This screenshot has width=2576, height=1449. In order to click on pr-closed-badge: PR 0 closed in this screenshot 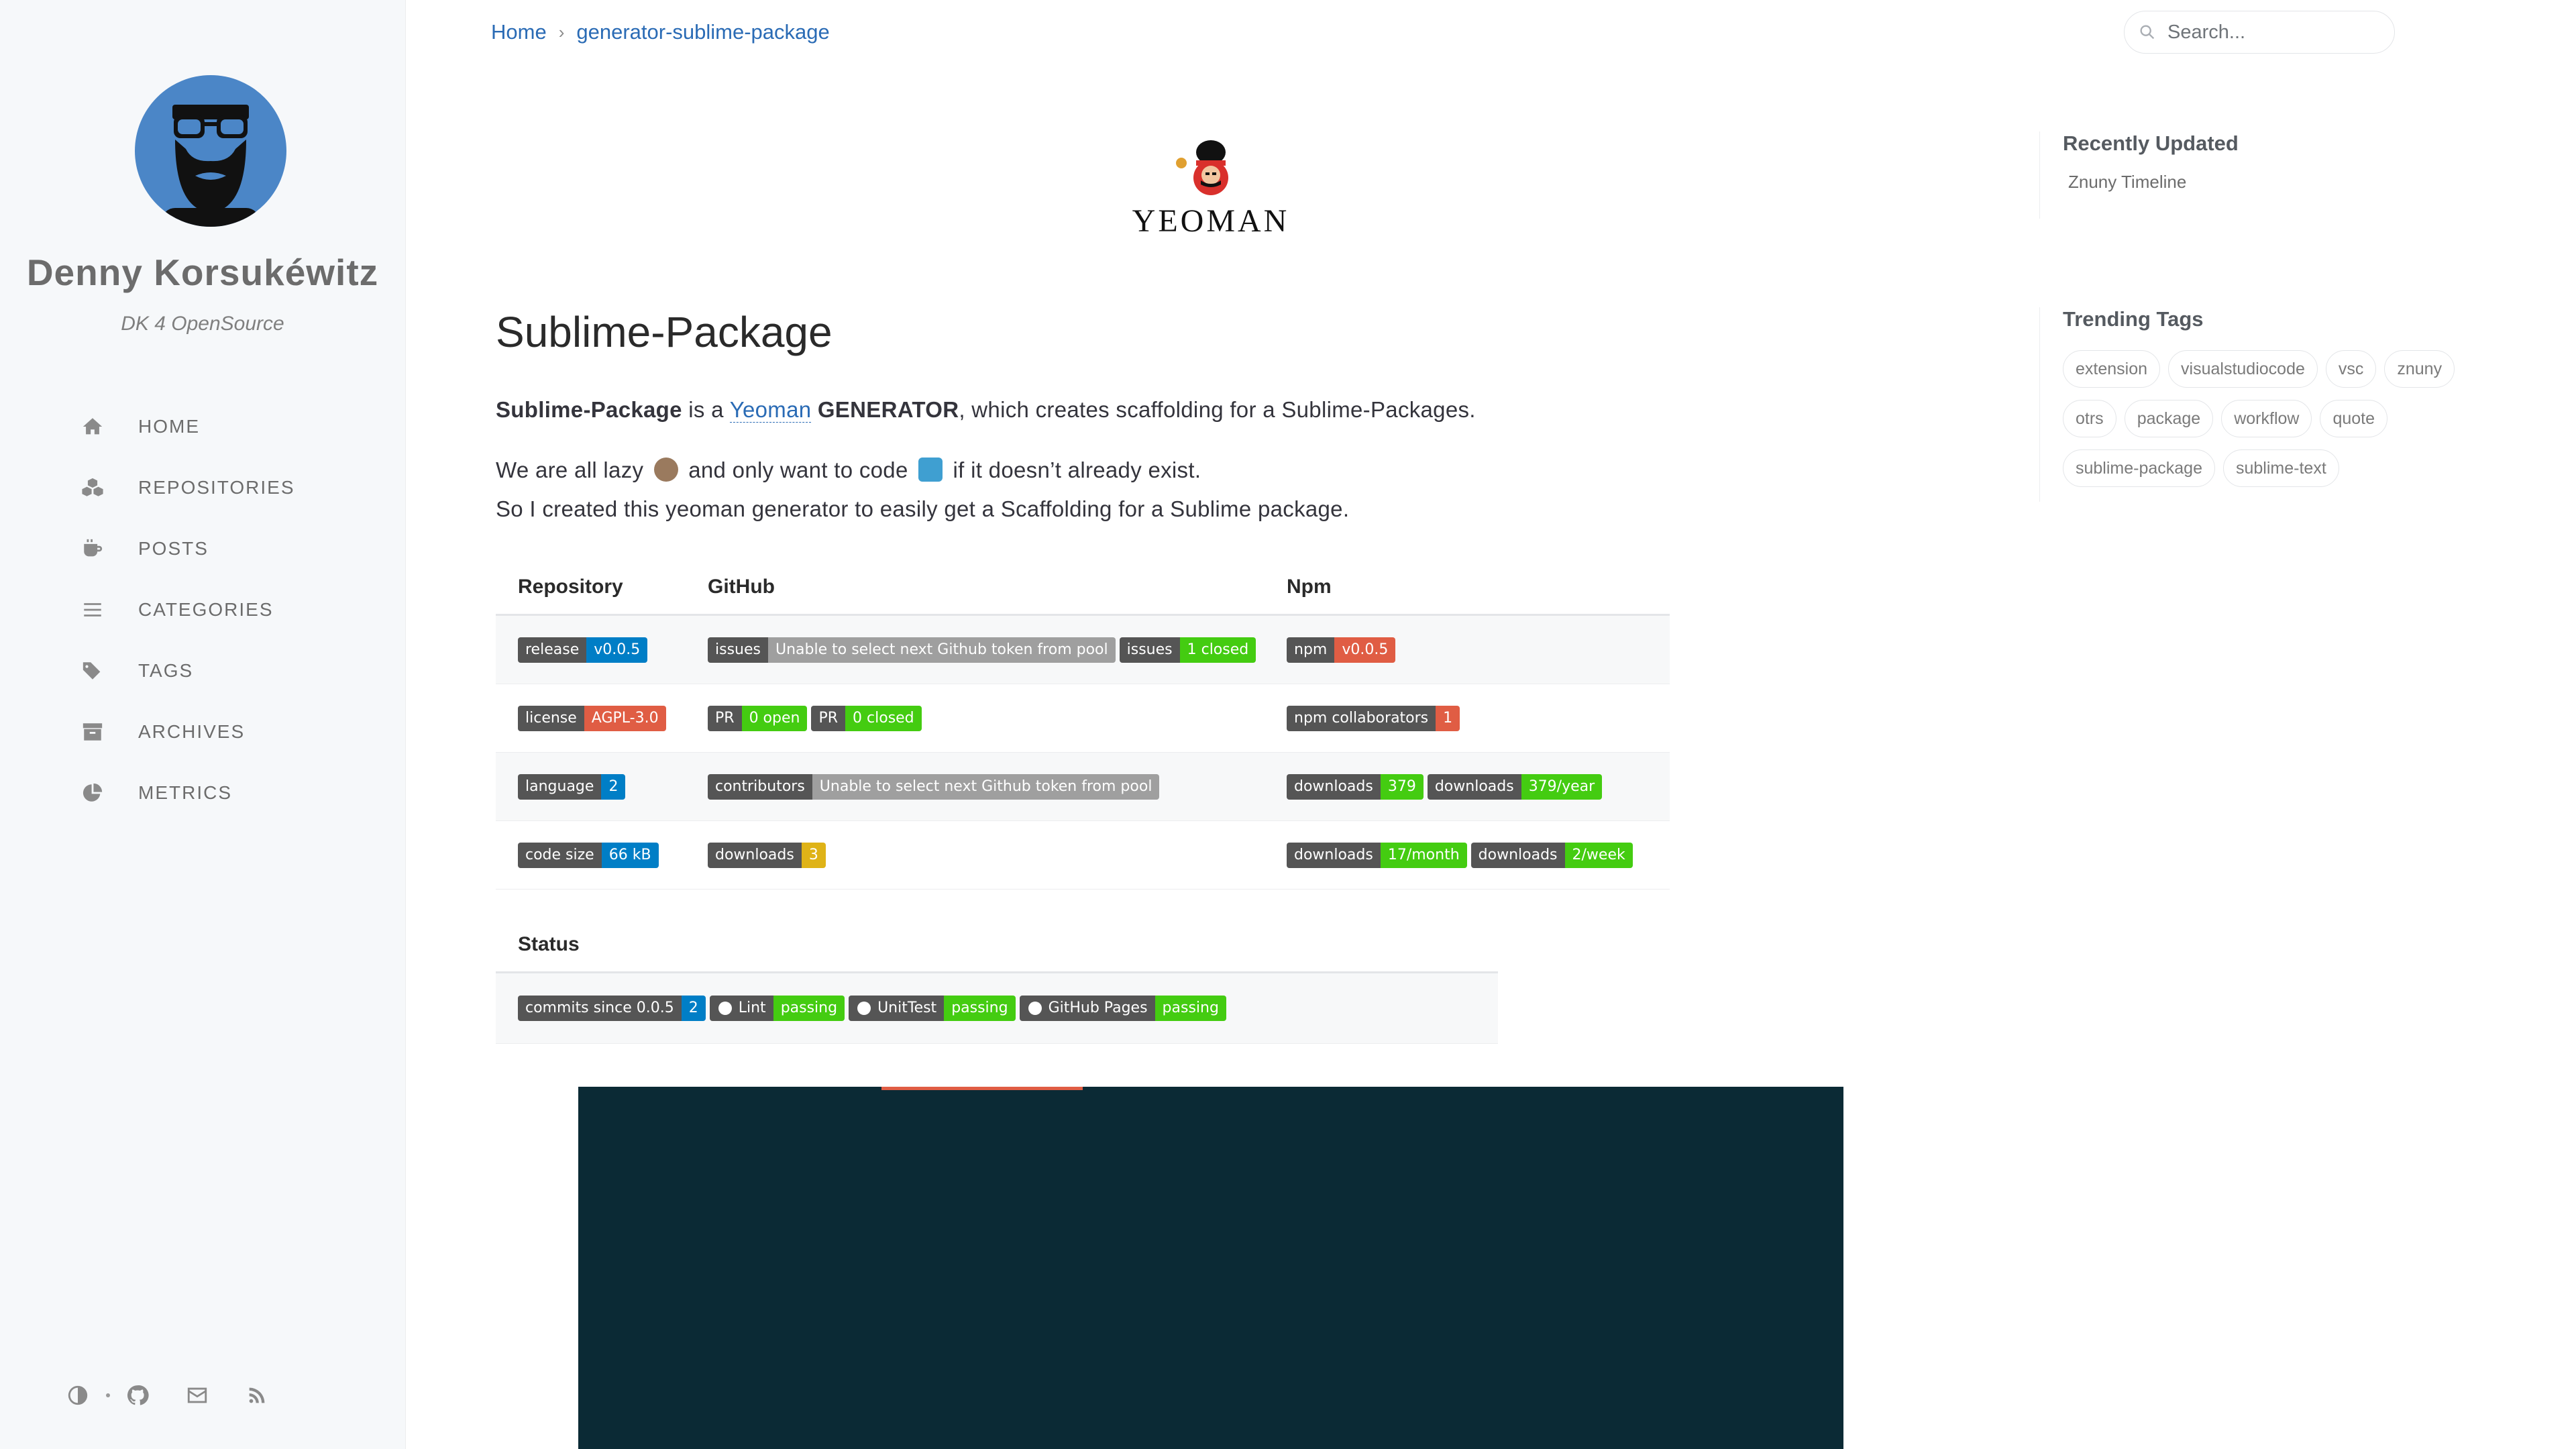, I will do `click(866, 718)`.